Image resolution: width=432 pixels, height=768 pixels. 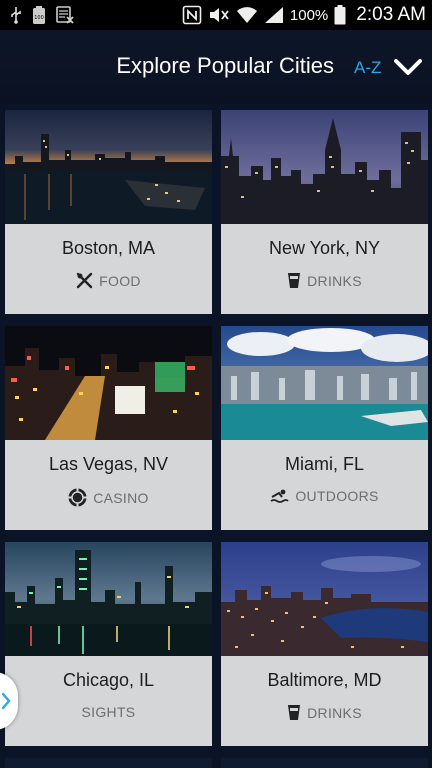 I want to click on city-name: Baltimore, MD, so click(x=324, y=680).